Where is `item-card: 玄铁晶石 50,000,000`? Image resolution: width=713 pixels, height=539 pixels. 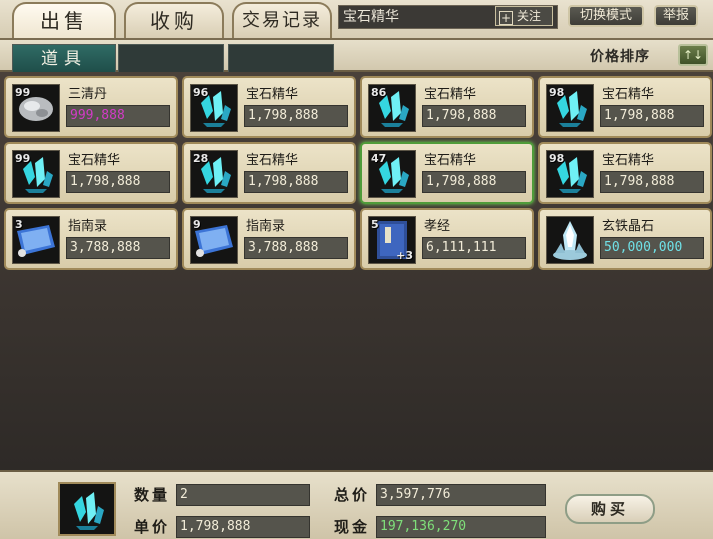 item-card: 玄铁晶石 50,000,000 is located at coordinates (625, 239).